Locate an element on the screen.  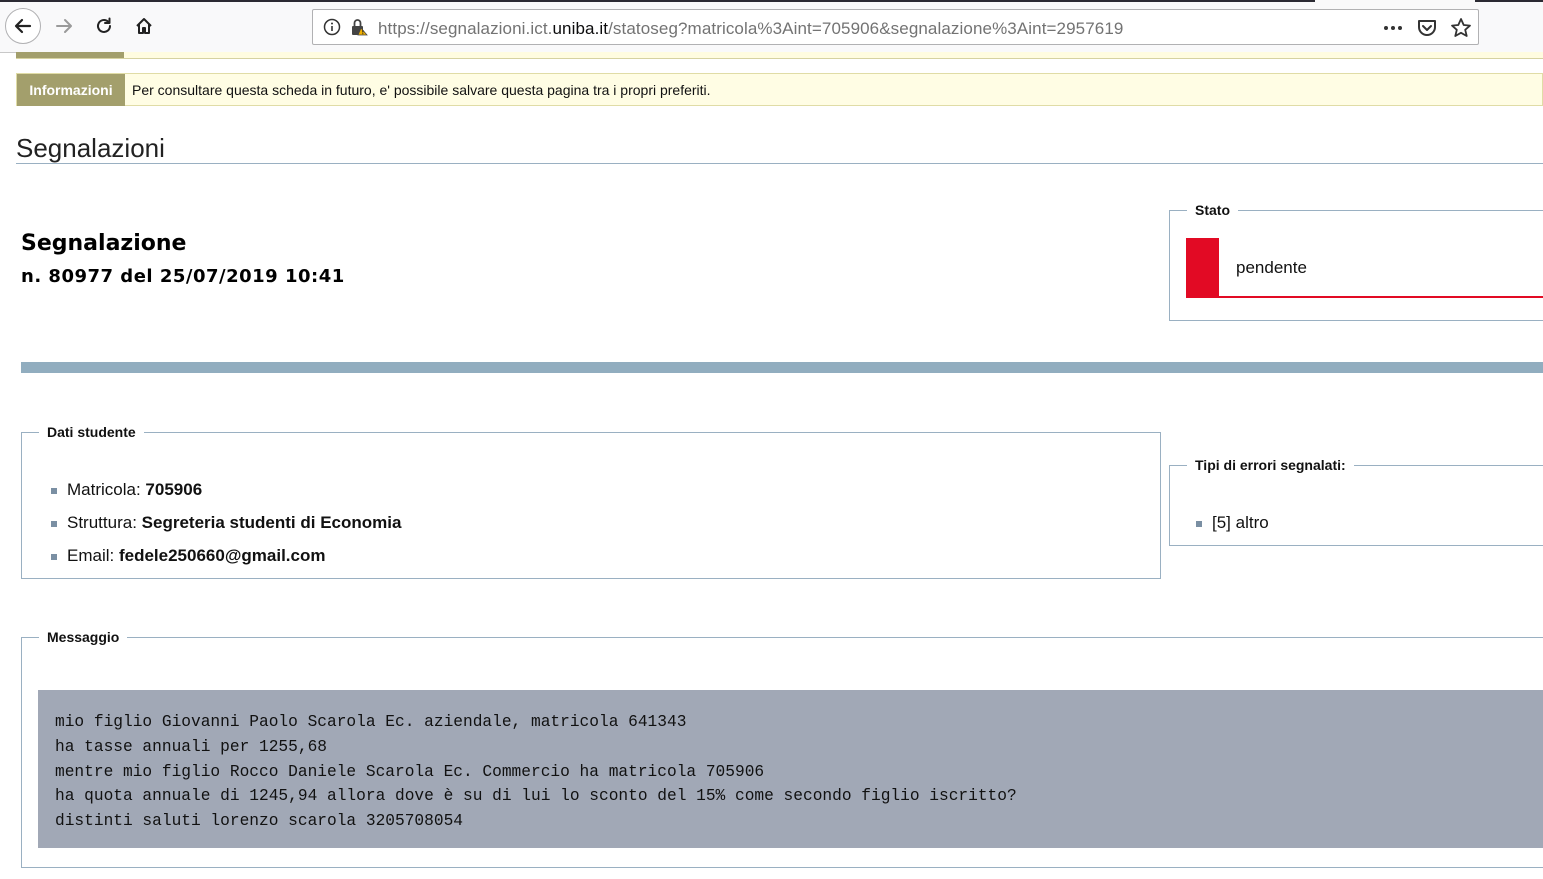
tipi-errori-list: [5] altro is located at coordinates (1230, 529).